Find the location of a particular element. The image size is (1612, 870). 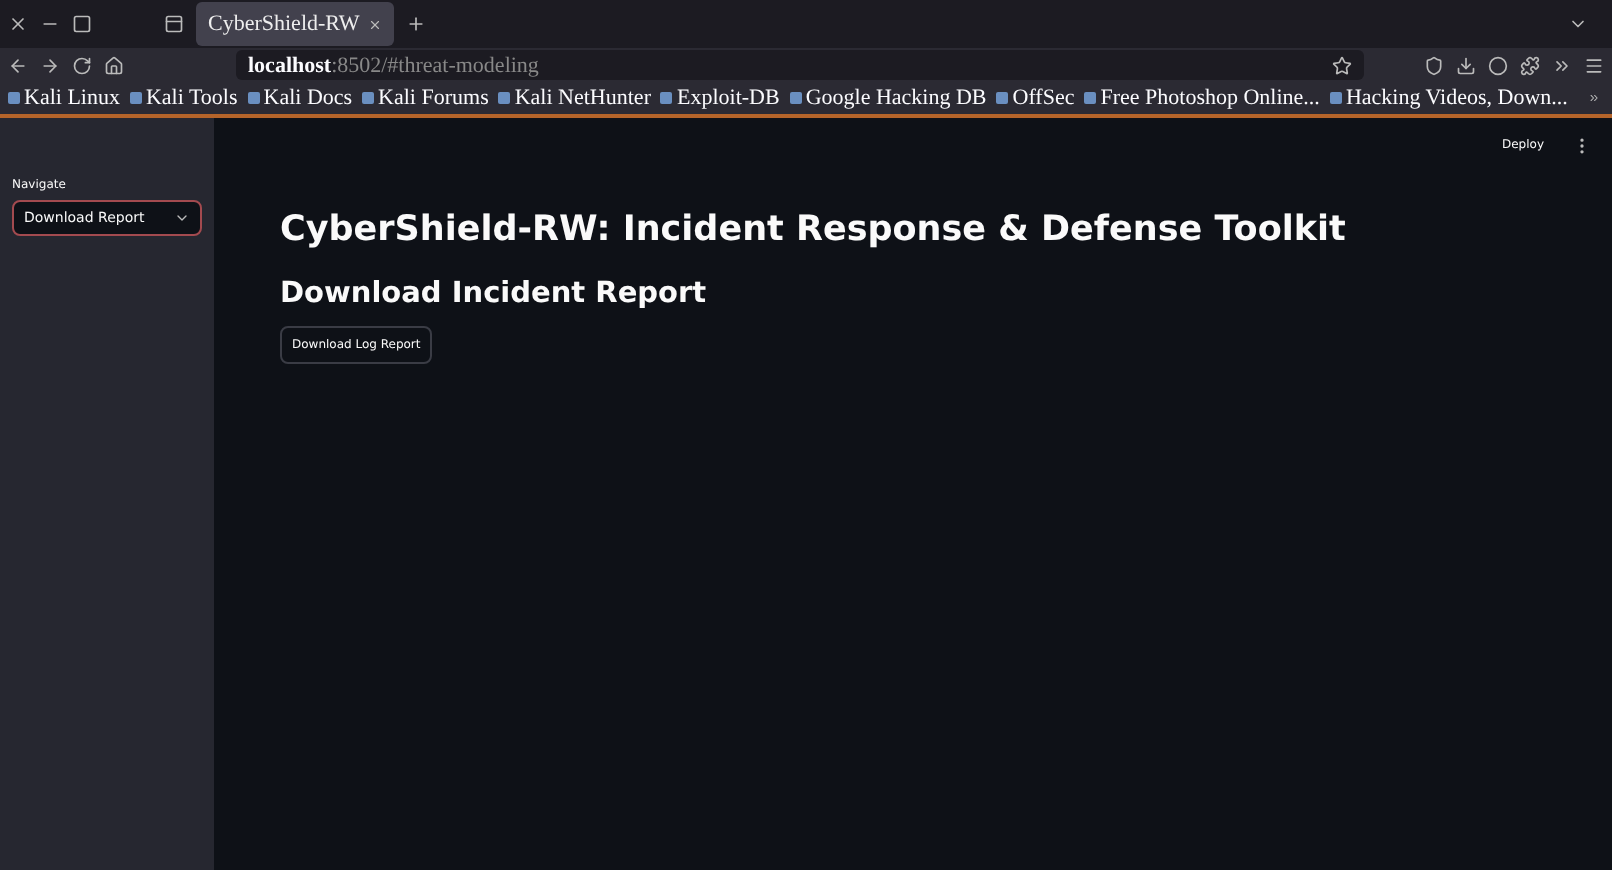

bookmark: Kali Docs is located at coordinates (300, 98).